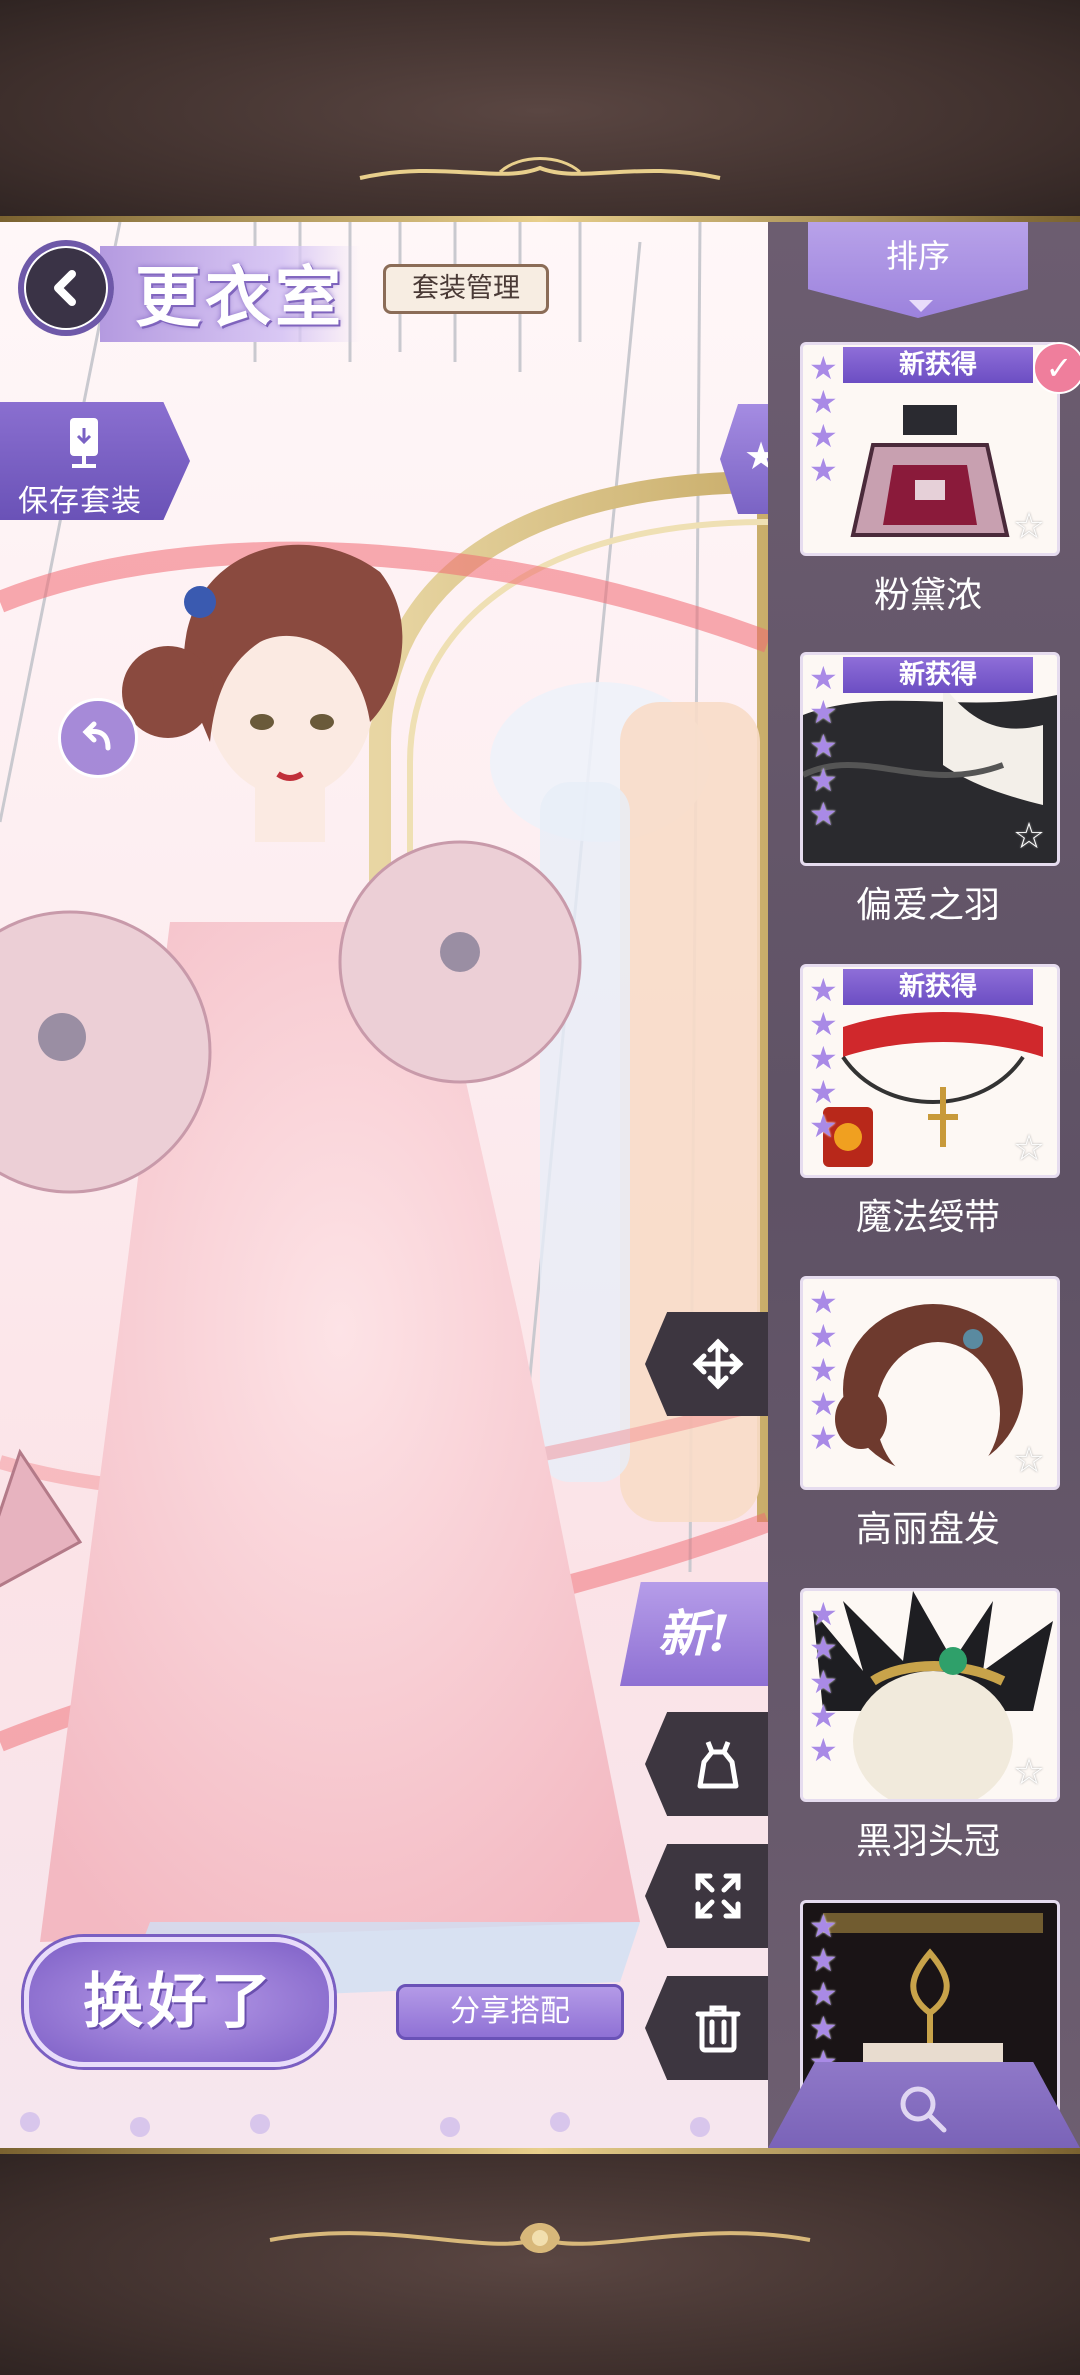 The image size is (1080, 2375). What do you see at coordinates (927, 595) in the screenshot?
I see `item-name: 粉黛浓` at bounding box center [927, 595].